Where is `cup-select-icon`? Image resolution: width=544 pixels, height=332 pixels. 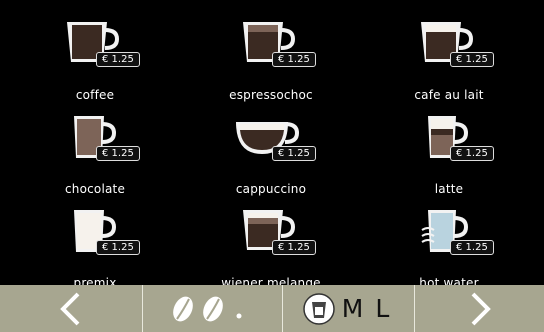 cup-select-icon is located at coordinates (318, 308).